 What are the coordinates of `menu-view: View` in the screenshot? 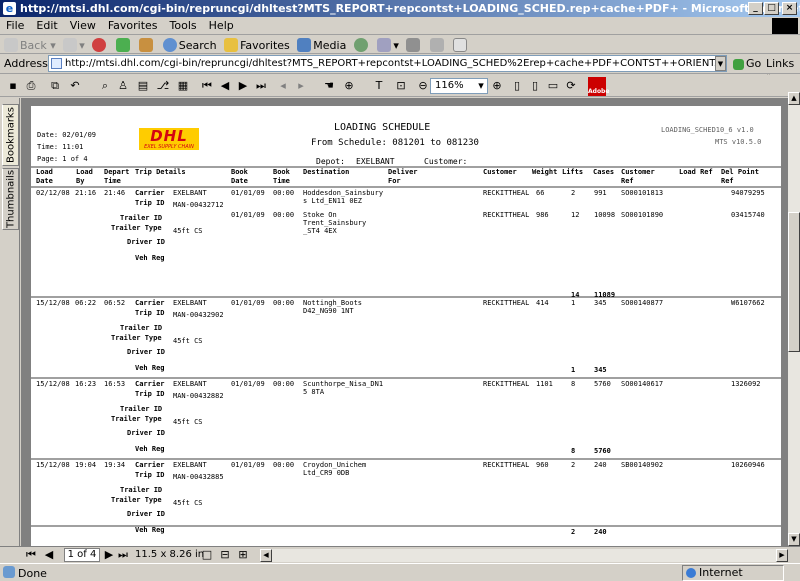 It's located at (83, 24).